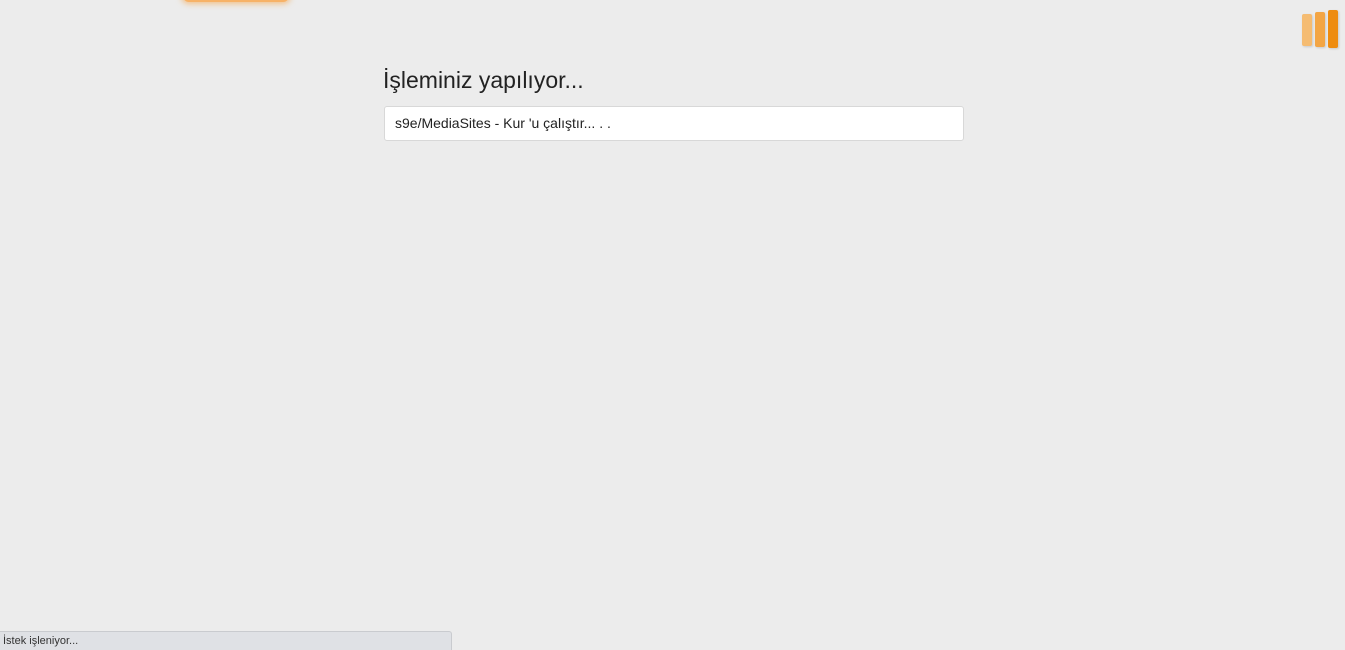 Image resolution: width=1345 pixels, height=650 pixels. What do you see at coordinates (674, 123) in the screenshot?
I see `progress-message-box: s9e/MediaSites - Kur 'u çalıştır... . .` at bounding box center [674, 123].